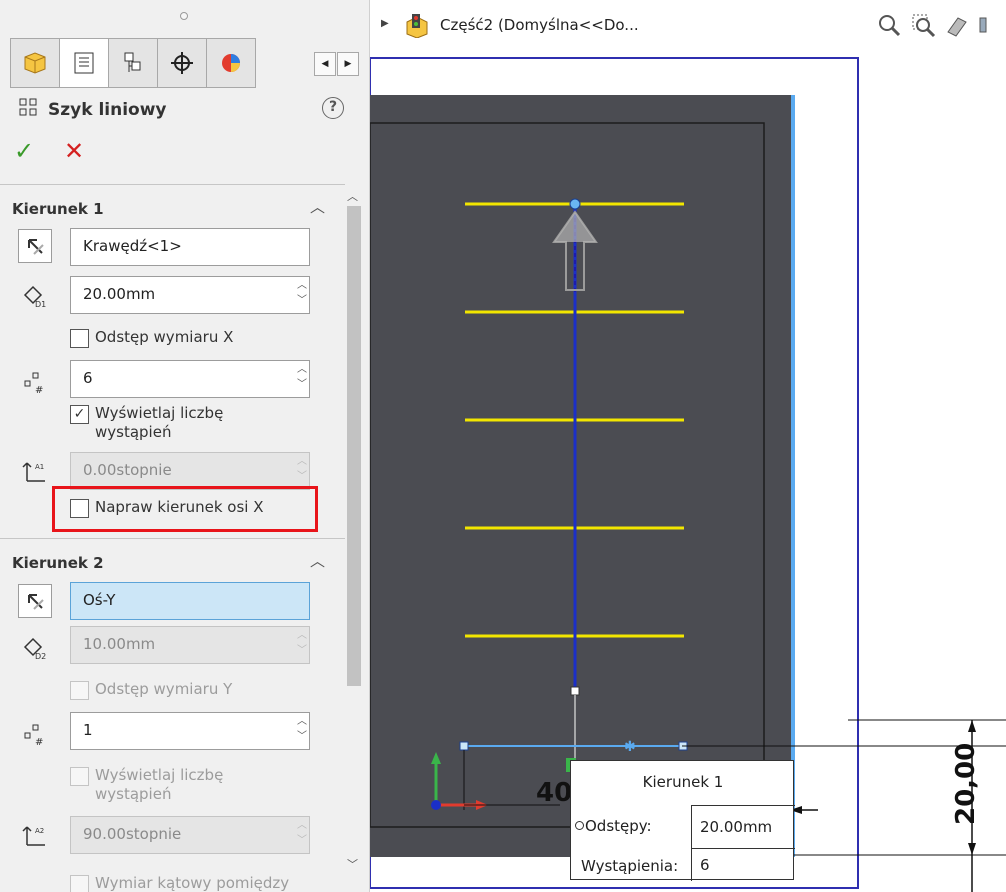 This screenshot has width=1006, height=892. What do you see at coordinates (58, 209) in the screenshot?
I see `direction1-title: Kierunek 1` at bounding box center [58, 209].